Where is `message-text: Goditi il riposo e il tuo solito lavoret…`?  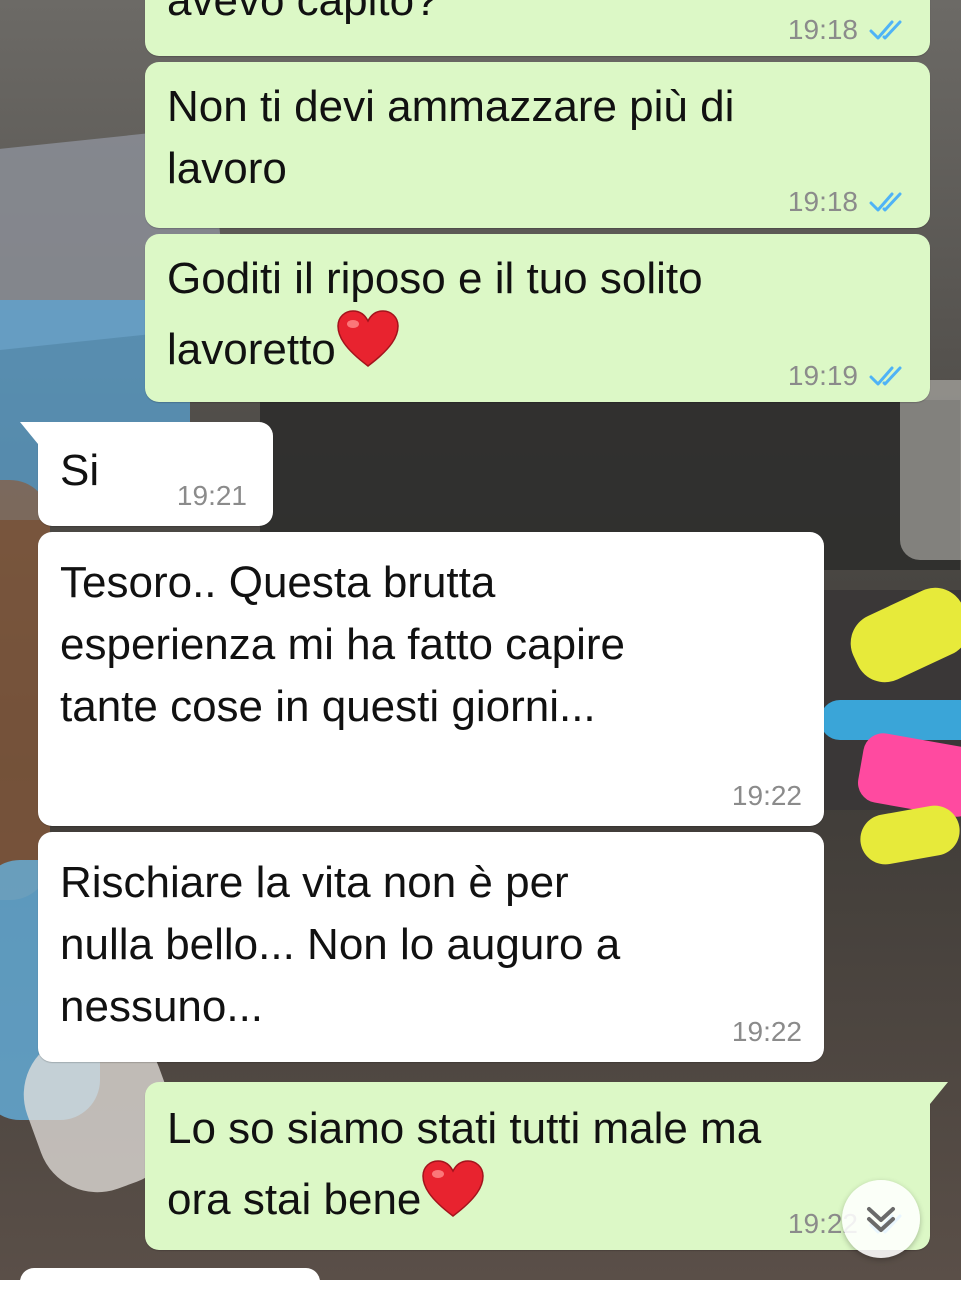
message-text: Goditi il riposo e il tuo solito lavoret… is located at coordinates (435, 314).